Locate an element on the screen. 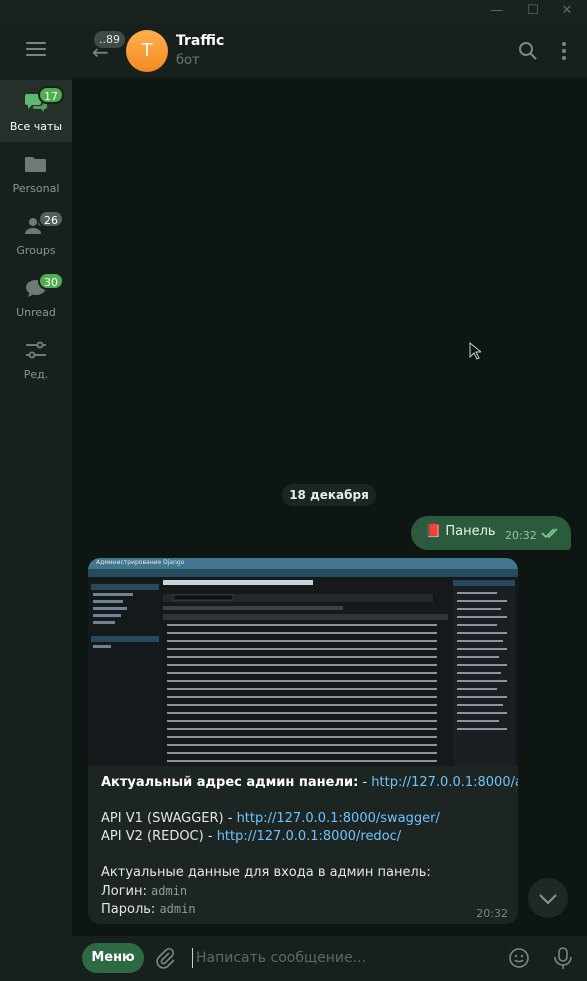 This screenshot has width=587, height=981. screenshot-filter-panel is located at coordinates (484, 673).